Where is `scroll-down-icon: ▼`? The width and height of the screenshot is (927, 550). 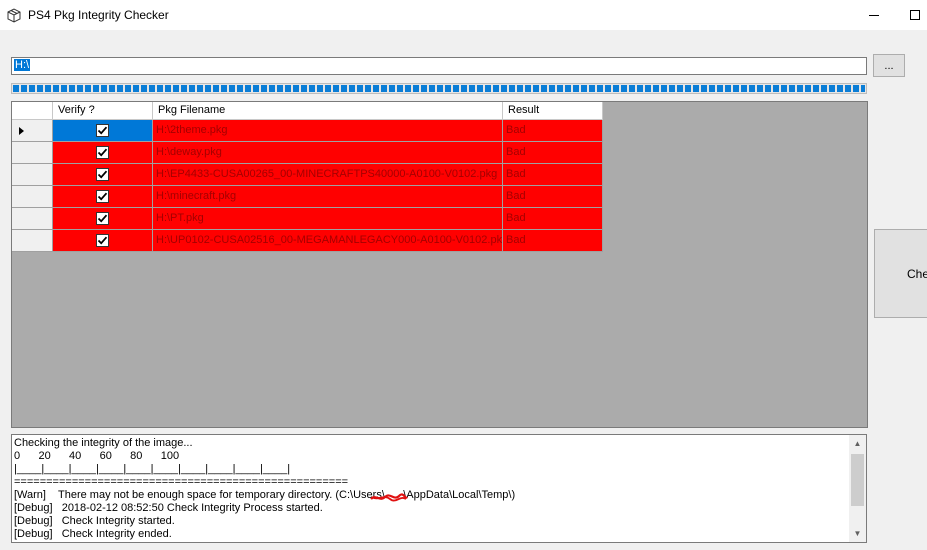 scroll-down-icon: ▼ is located at coordinates (857, 533).